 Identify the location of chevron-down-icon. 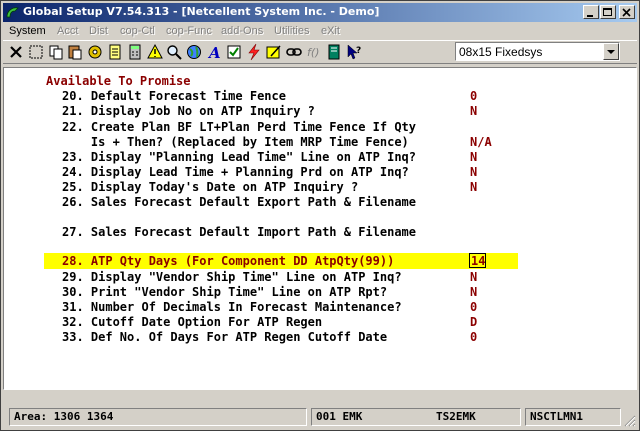
(611, 52).